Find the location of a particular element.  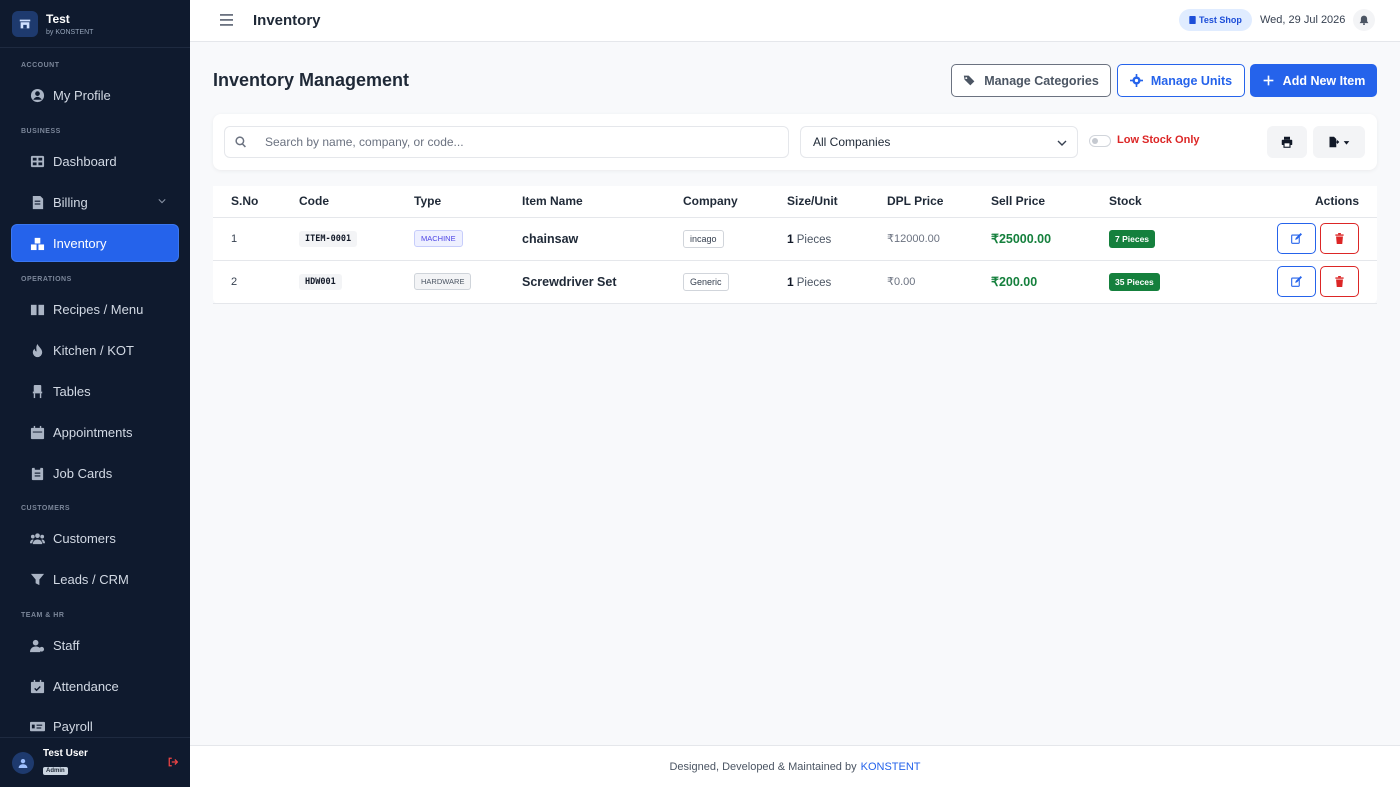

sidebar-item-label: Recipes / Menu is located at coordinates (98, 309).